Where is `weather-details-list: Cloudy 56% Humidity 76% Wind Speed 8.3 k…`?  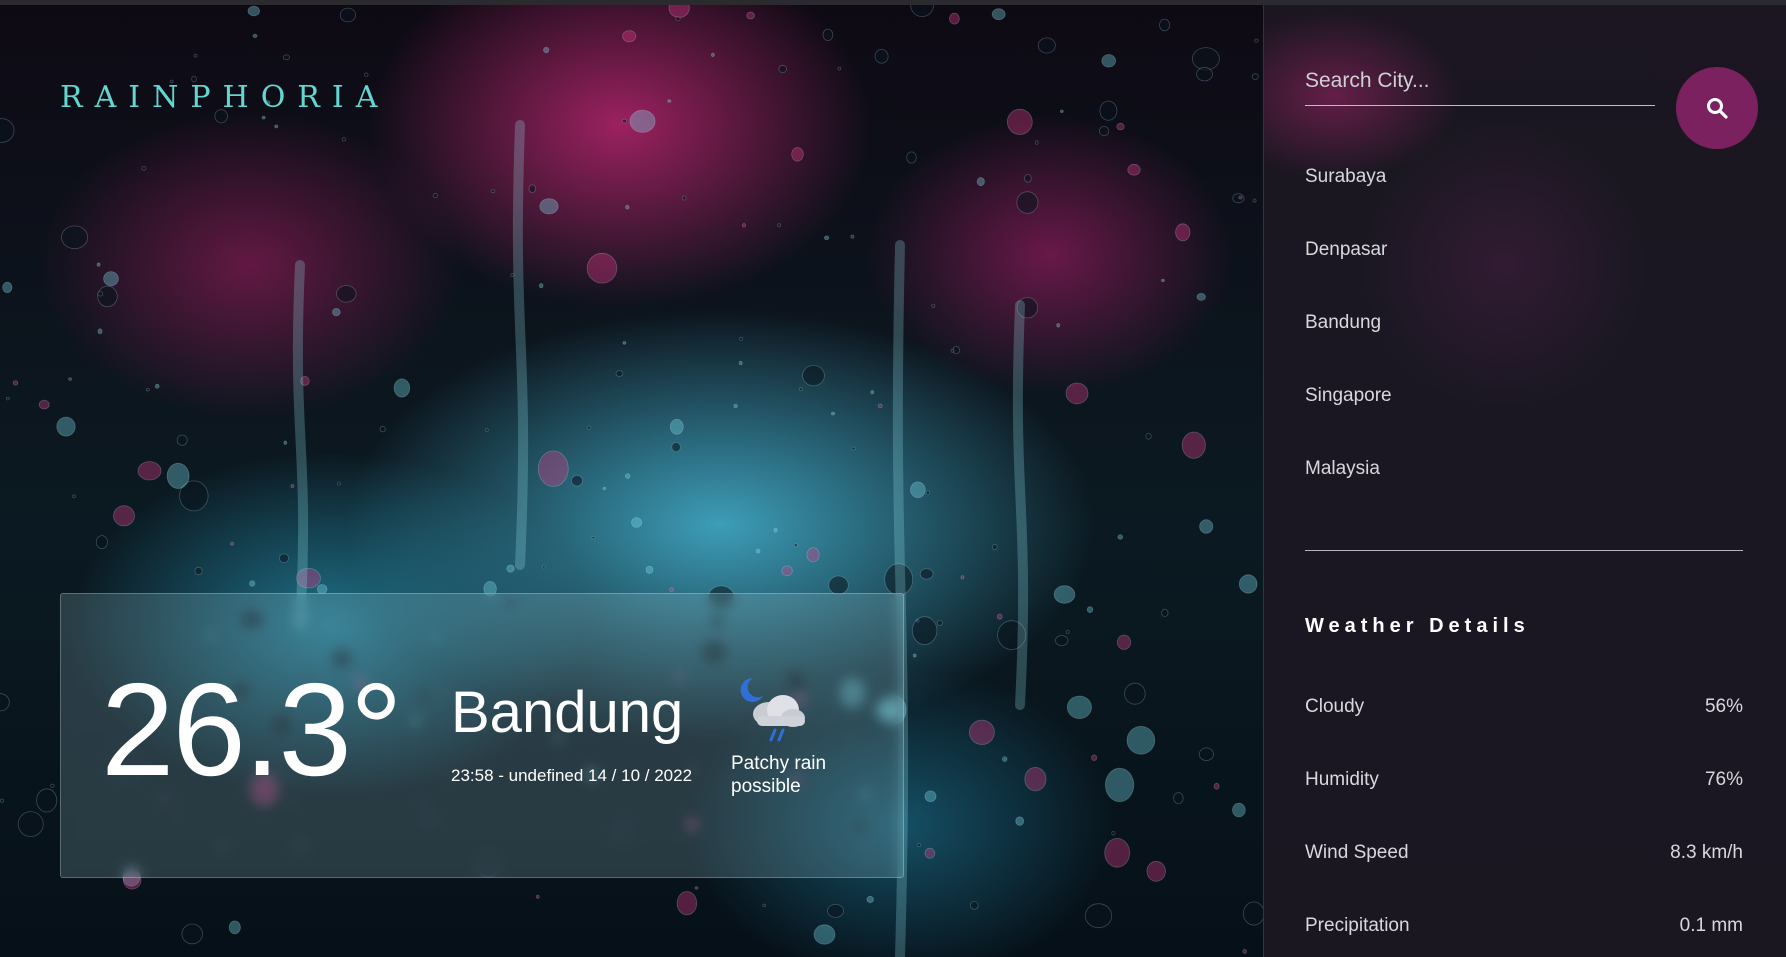 weather-details-list: Cloudy 56% Humidity 76% Wind Speed 8.3 k… is located at coordinates (1524, 826).